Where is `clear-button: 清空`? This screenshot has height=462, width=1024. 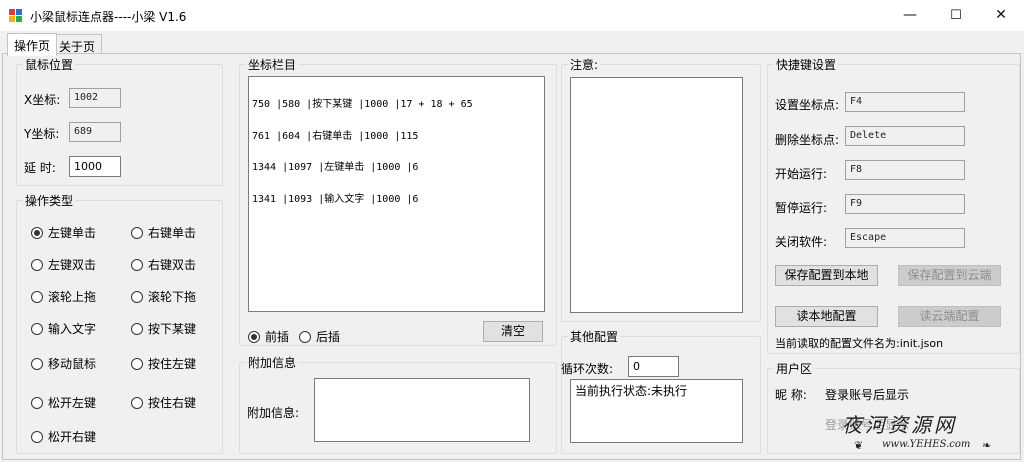
clear-button: 清空 is located at coordinates (513, 331).